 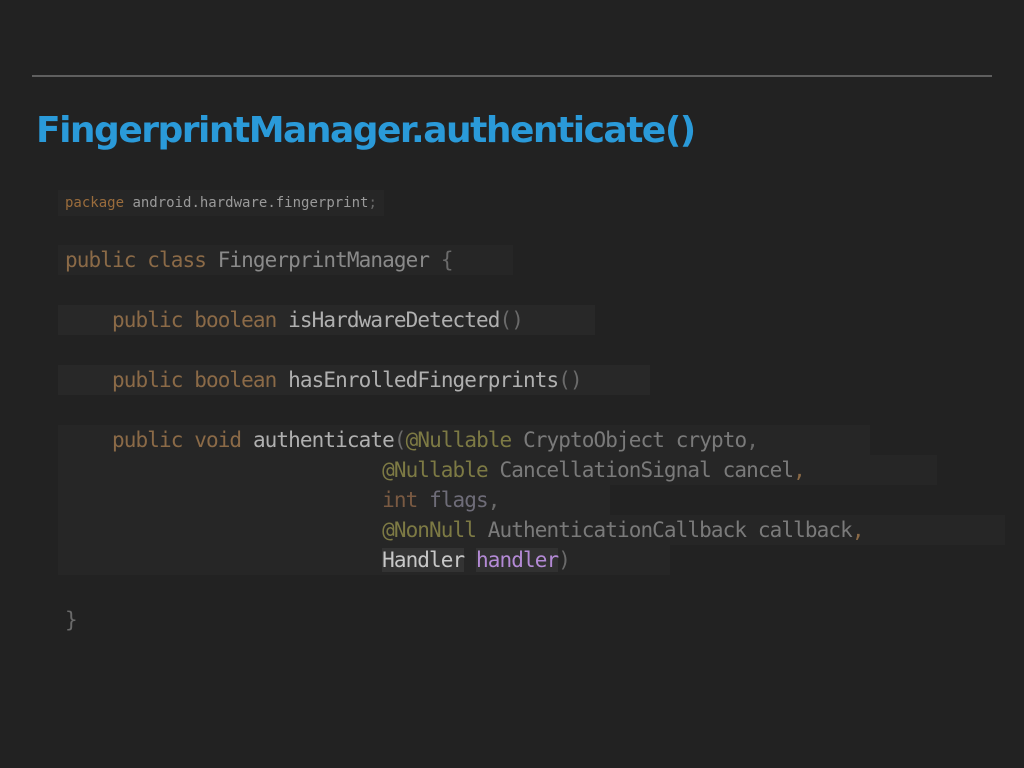 I want to click on param-name: crypto, so click(x=711, y=440).